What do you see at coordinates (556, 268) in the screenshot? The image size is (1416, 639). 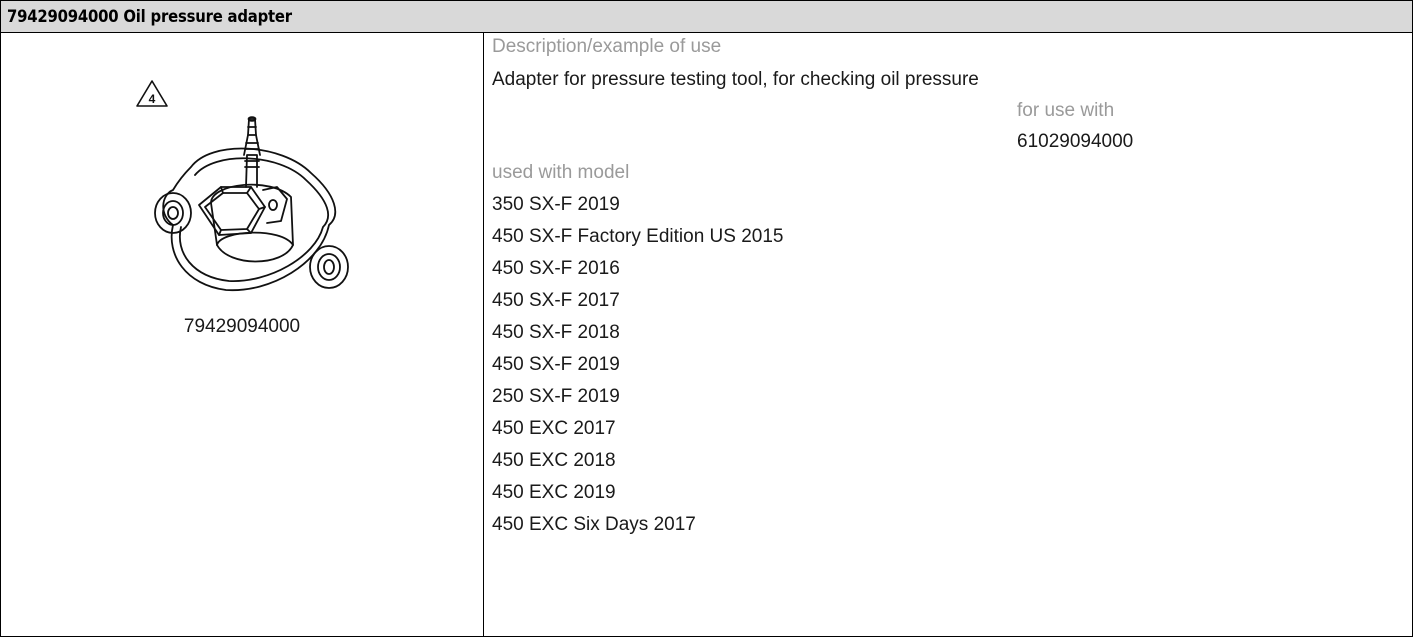 I see `model-item: 450 SX-F 2016` at bounding box center [556, 268].